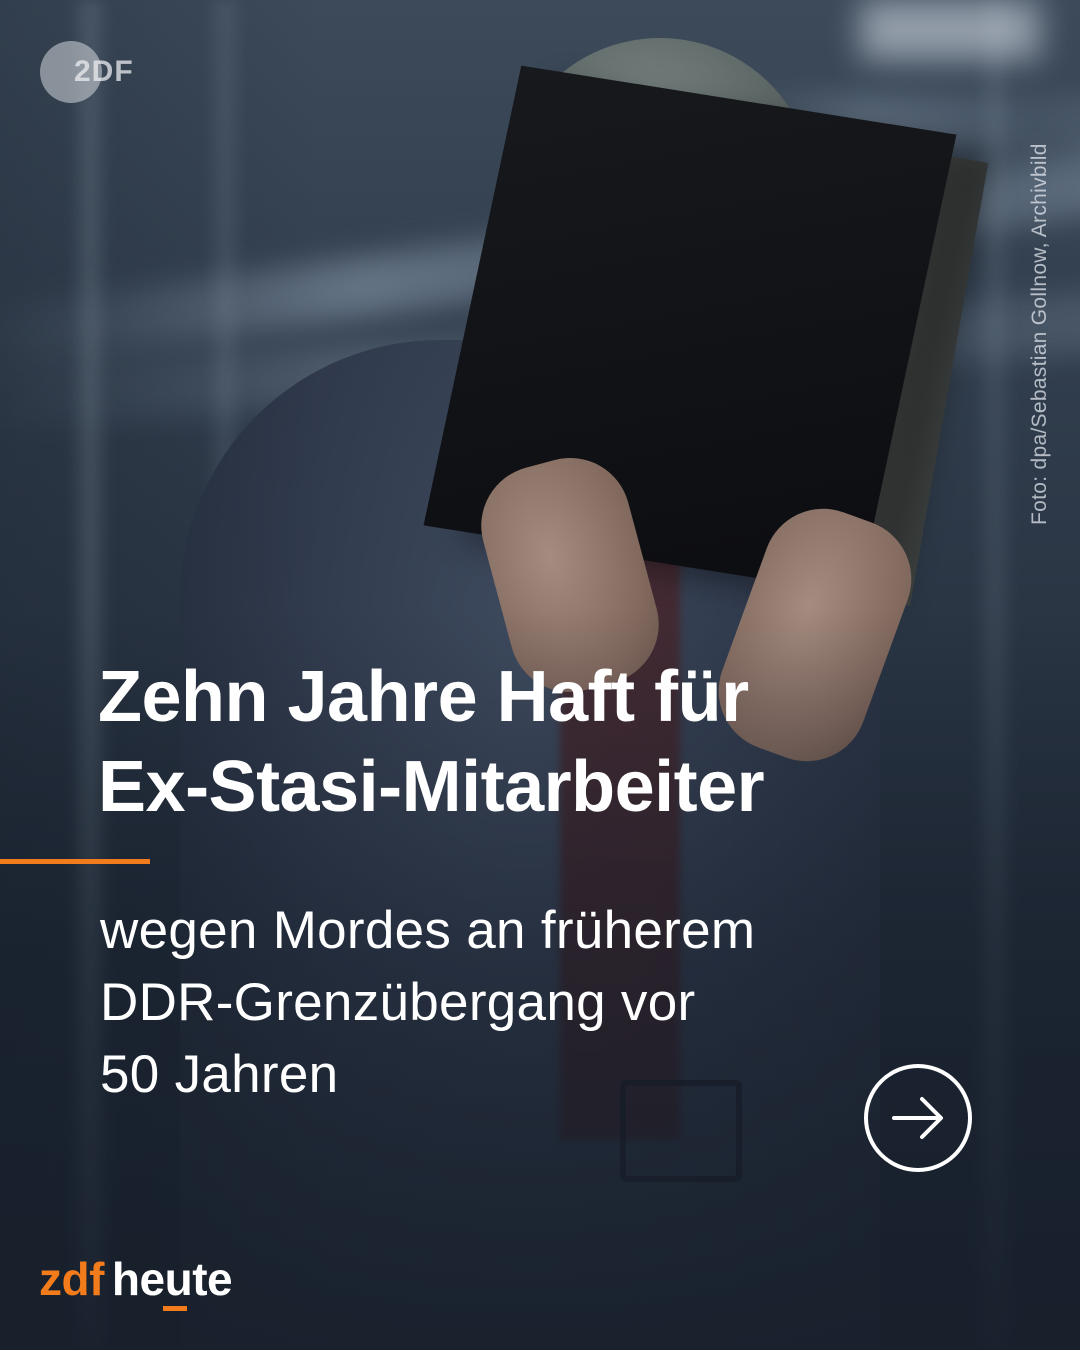  I want to click on brand-zdf: zdf, so click(71, 1279).